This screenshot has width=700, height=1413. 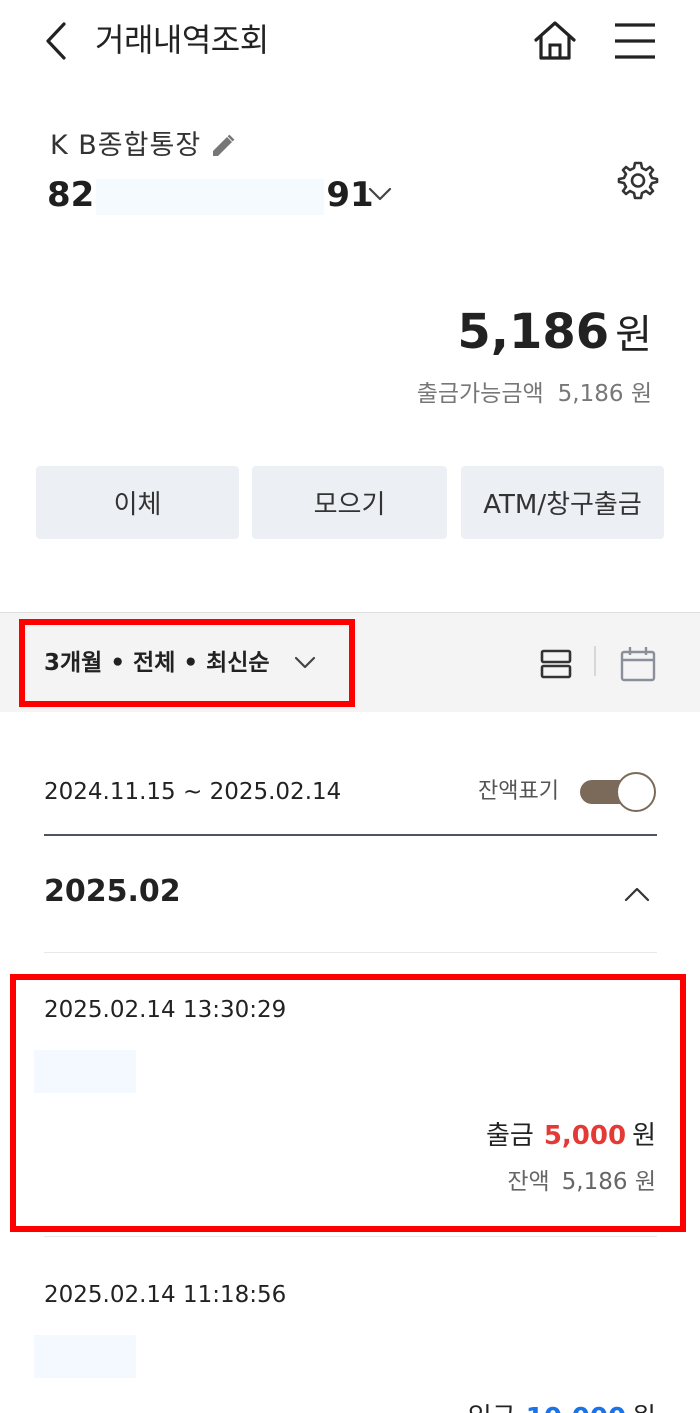 What do you see at coordinates (595, 661) in the screenshot?
I see `filter-divider` at bounding box center [595, 661].